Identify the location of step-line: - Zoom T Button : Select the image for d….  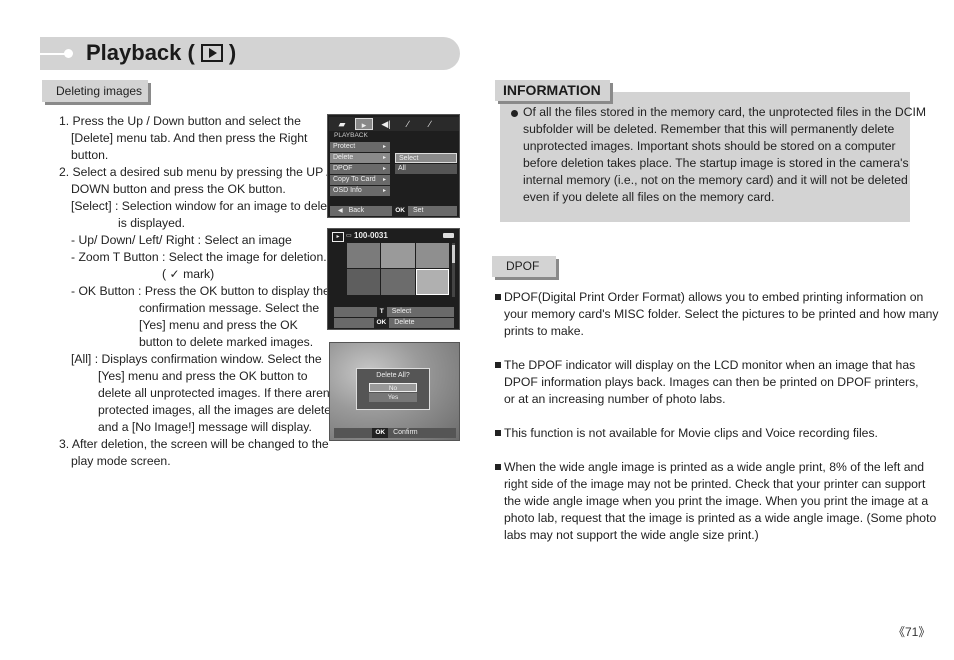
(199, 257).